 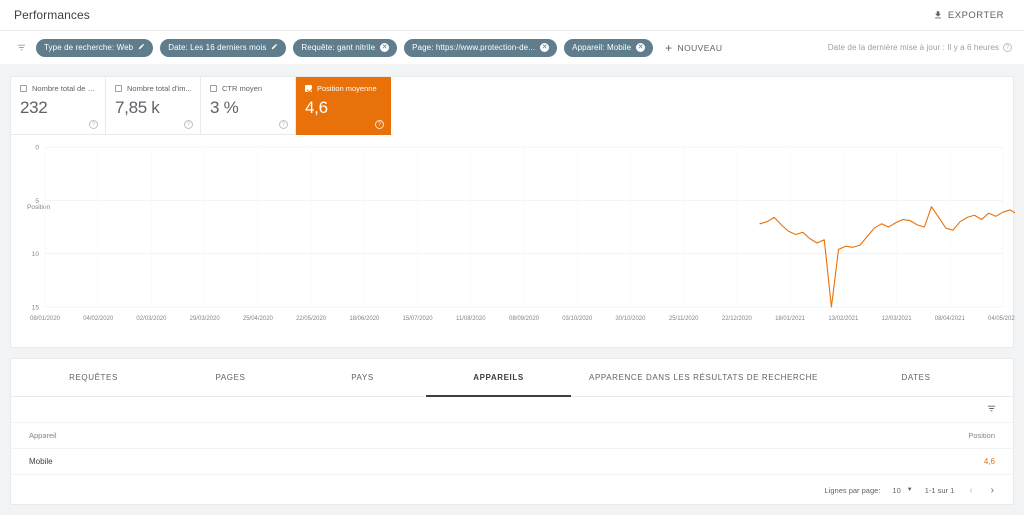 What do you see at coordinates (338, 47) in the screenshot?
I see `chip-label: Requête: gant nitrile` at bounding box center [338, 47].